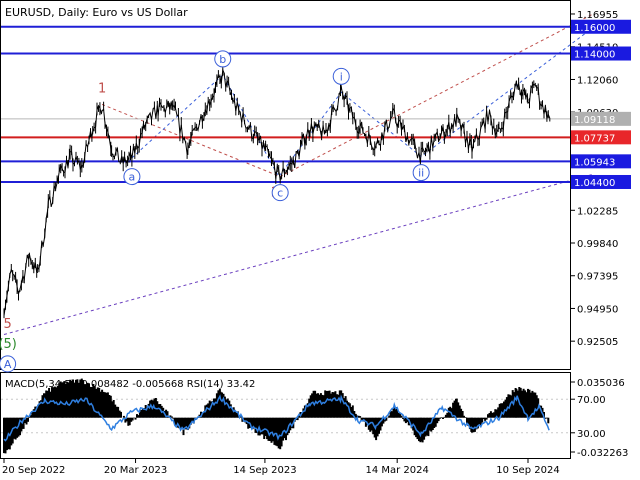 The height and width of the screenshot is (480, 640). I want to click on time-tick-label: 20 Mar 2023, so click(135, 470).